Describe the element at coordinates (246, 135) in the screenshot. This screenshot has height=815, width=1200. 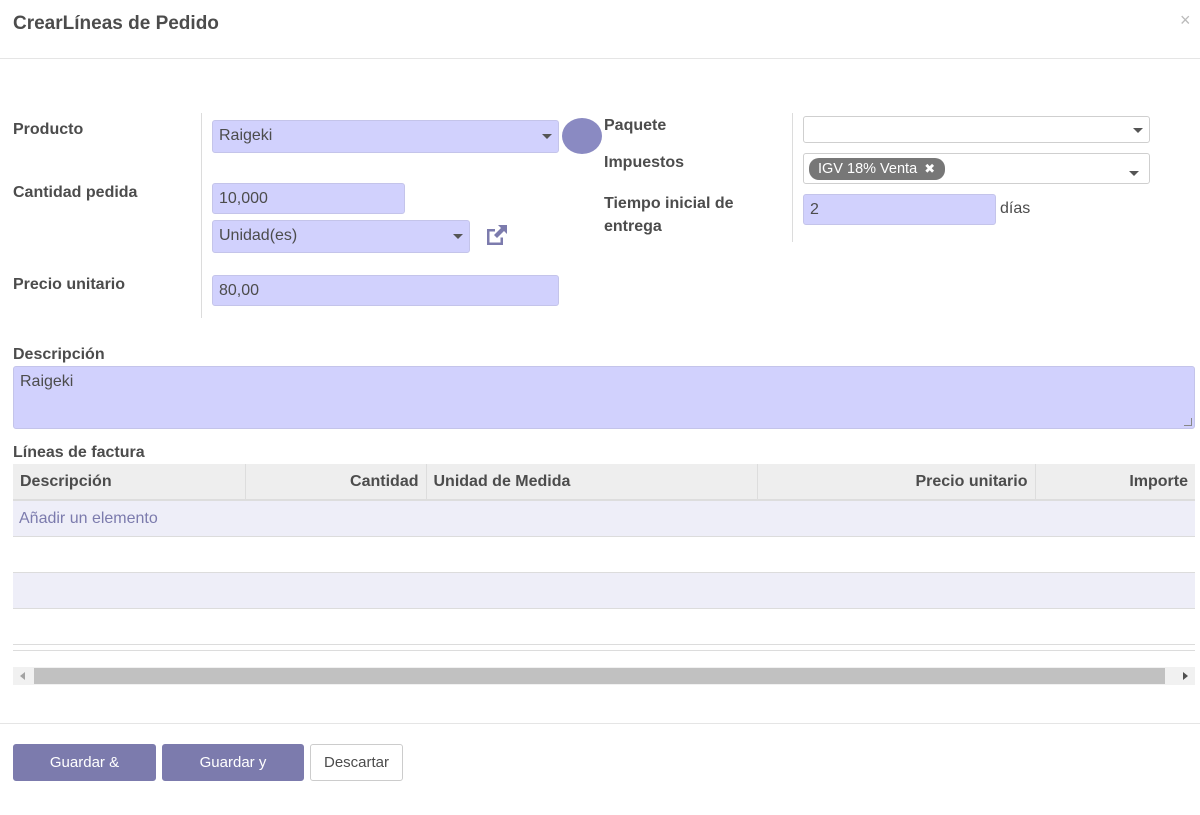
I see `product-value: Raigeki` at that location.